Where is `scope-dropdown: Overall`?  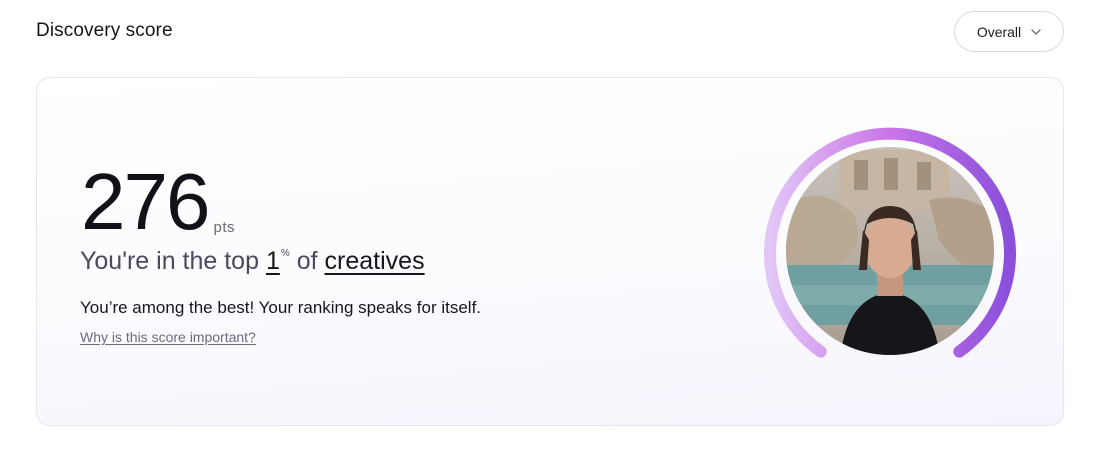 scope-dropdown: Overall is located at coordinates (1009, 31).